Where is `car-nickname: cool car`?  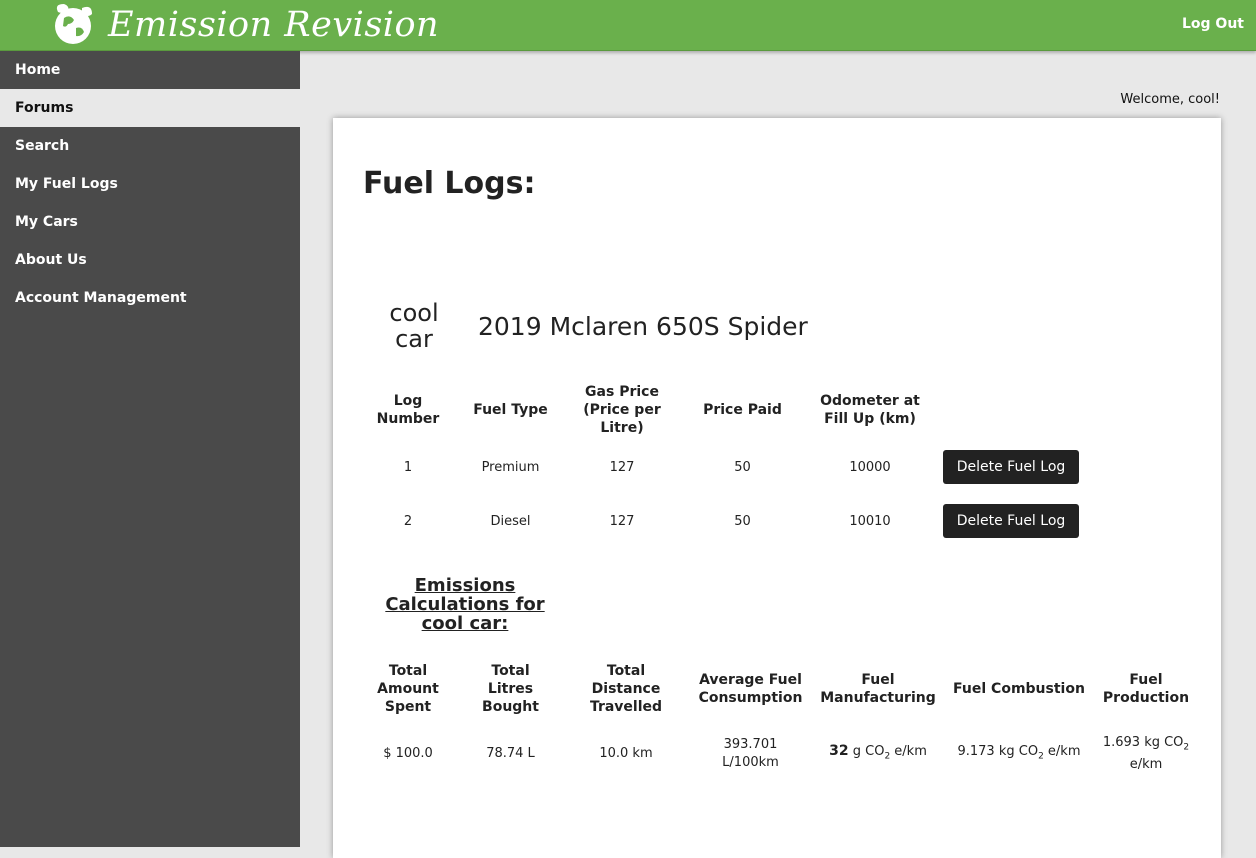 car-nickname: cool car is located at coordinates (414, 326).